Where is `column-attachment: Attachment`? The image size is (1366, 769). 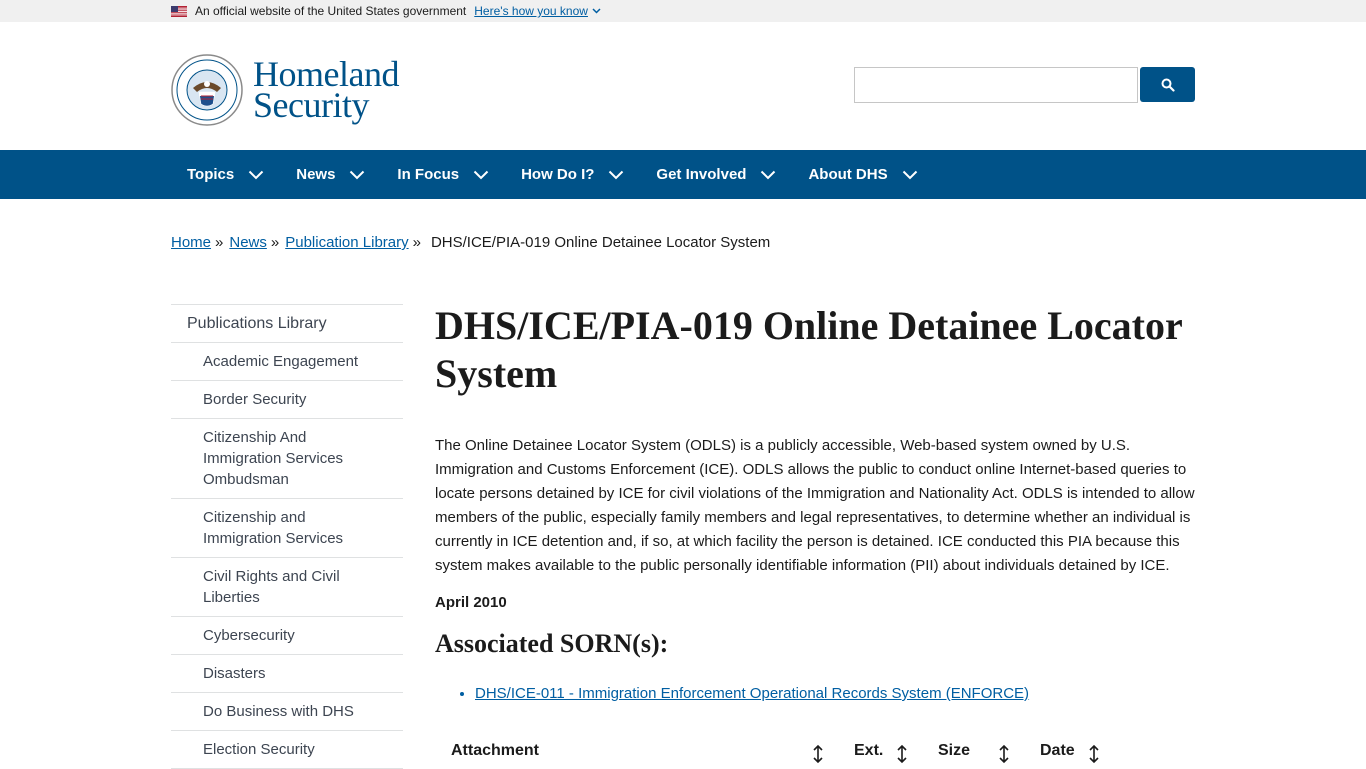
column-attachment: Attachment is located at coordinates (495, 751).